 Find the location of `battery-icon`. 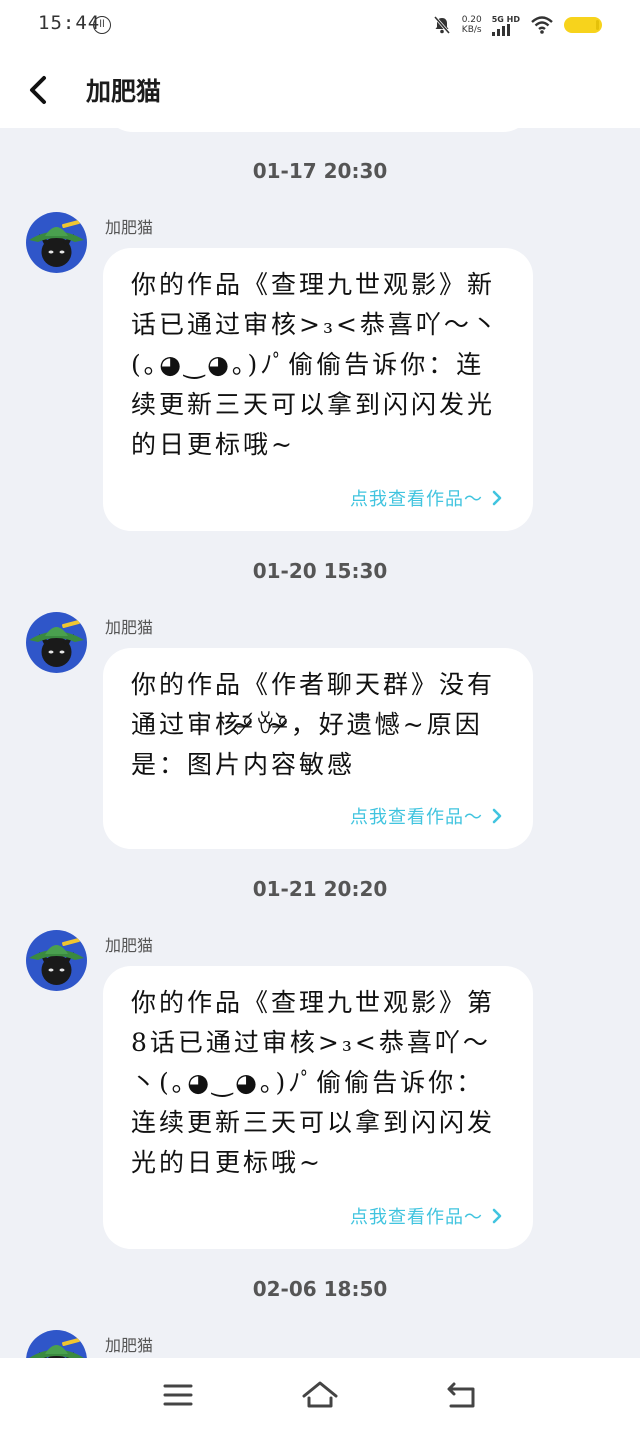

battery-icon is located at coordinates (583, 25).